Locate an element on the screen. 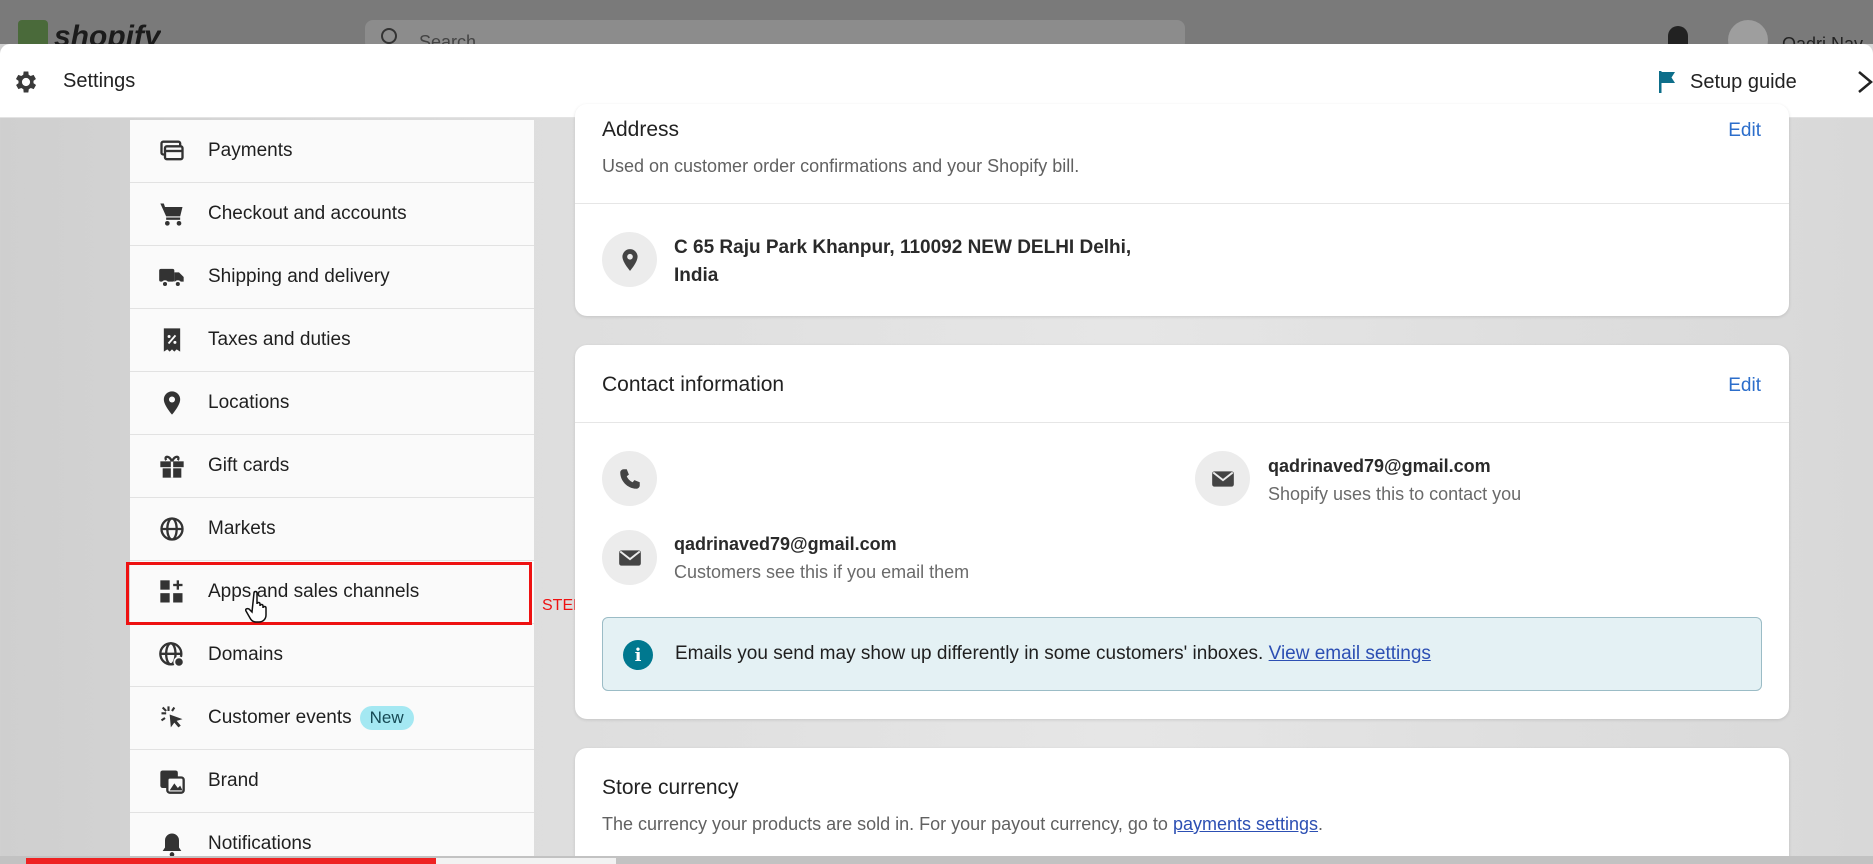  globe-icon is located at coordinates (172, 529).